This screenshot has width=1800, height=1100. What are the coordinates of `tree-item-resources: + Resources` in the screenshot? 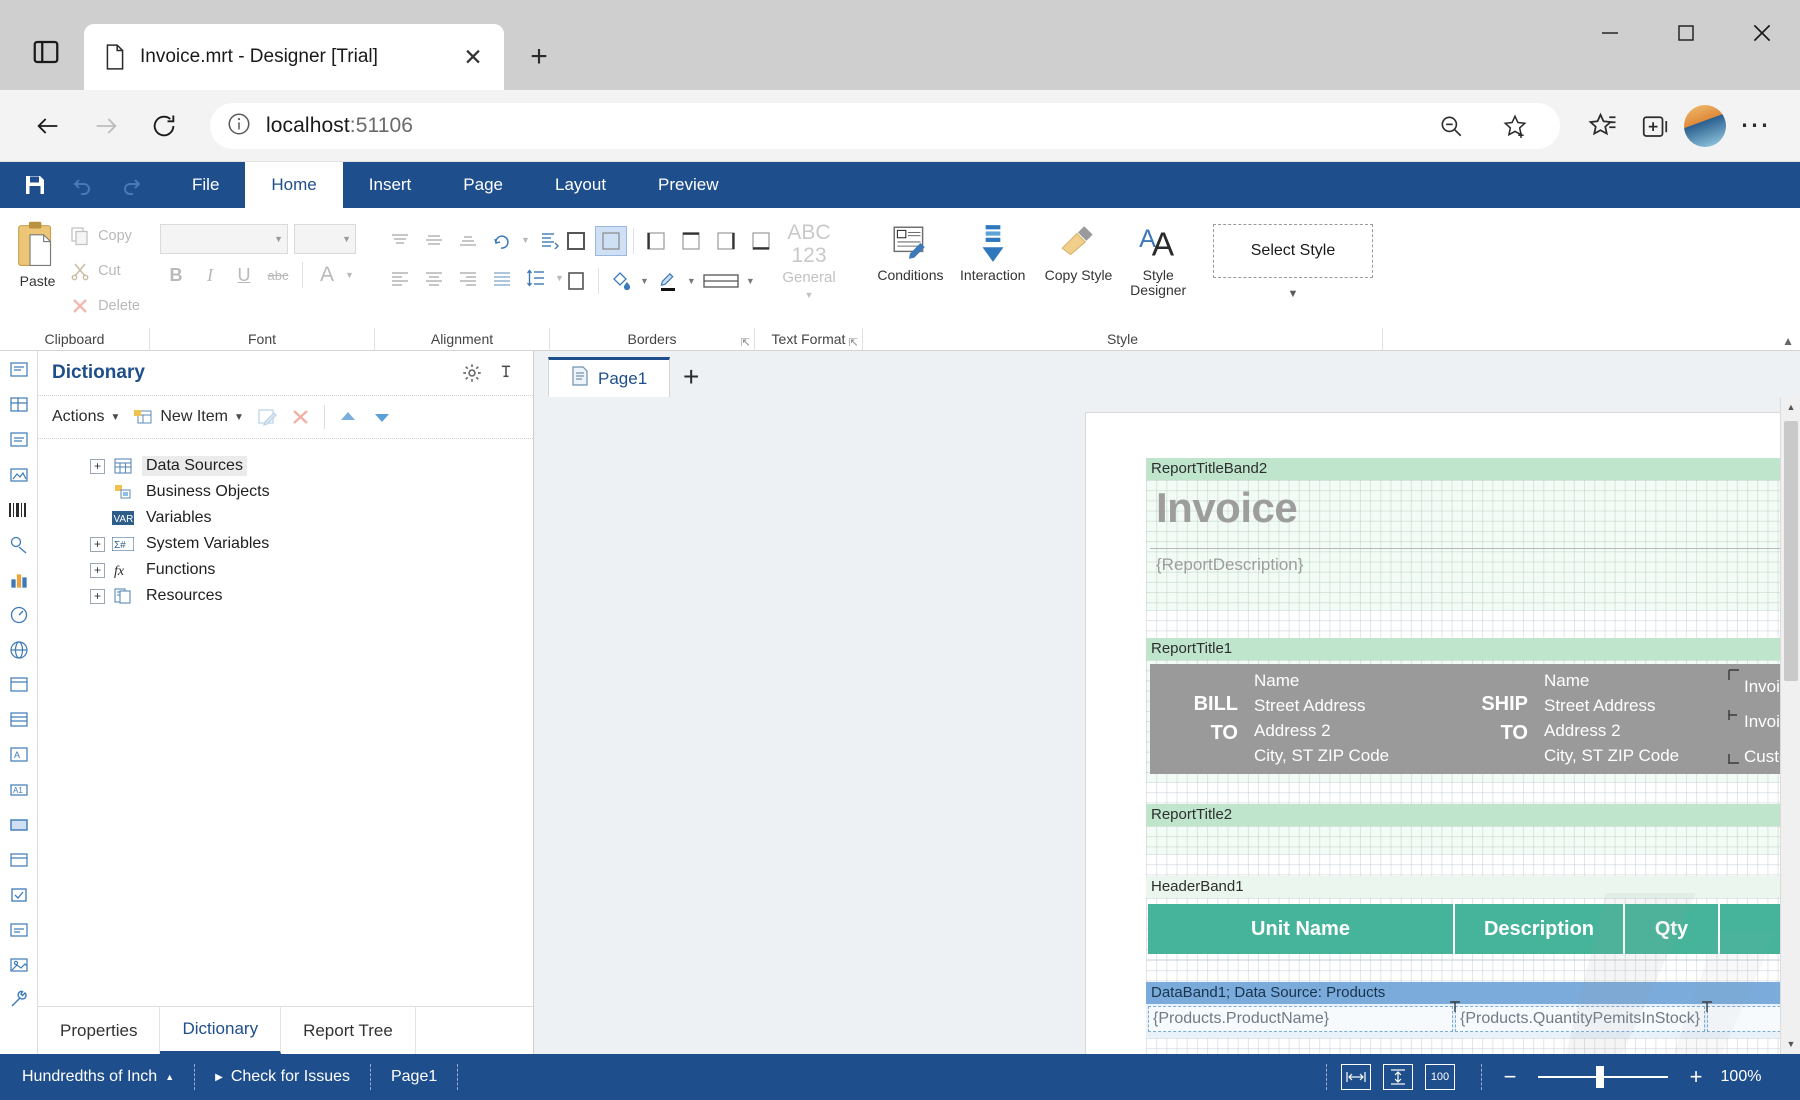 It's located at (285, 596).